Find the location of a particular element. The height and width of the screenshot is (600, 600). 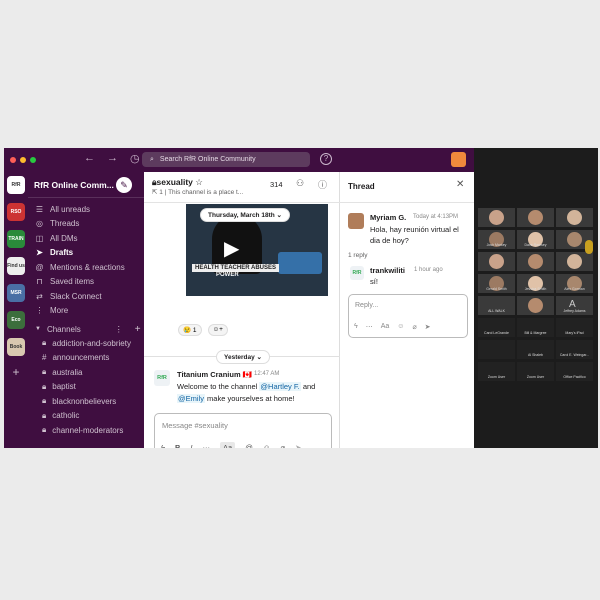

close-window-button is located at coordinates (13, 160).